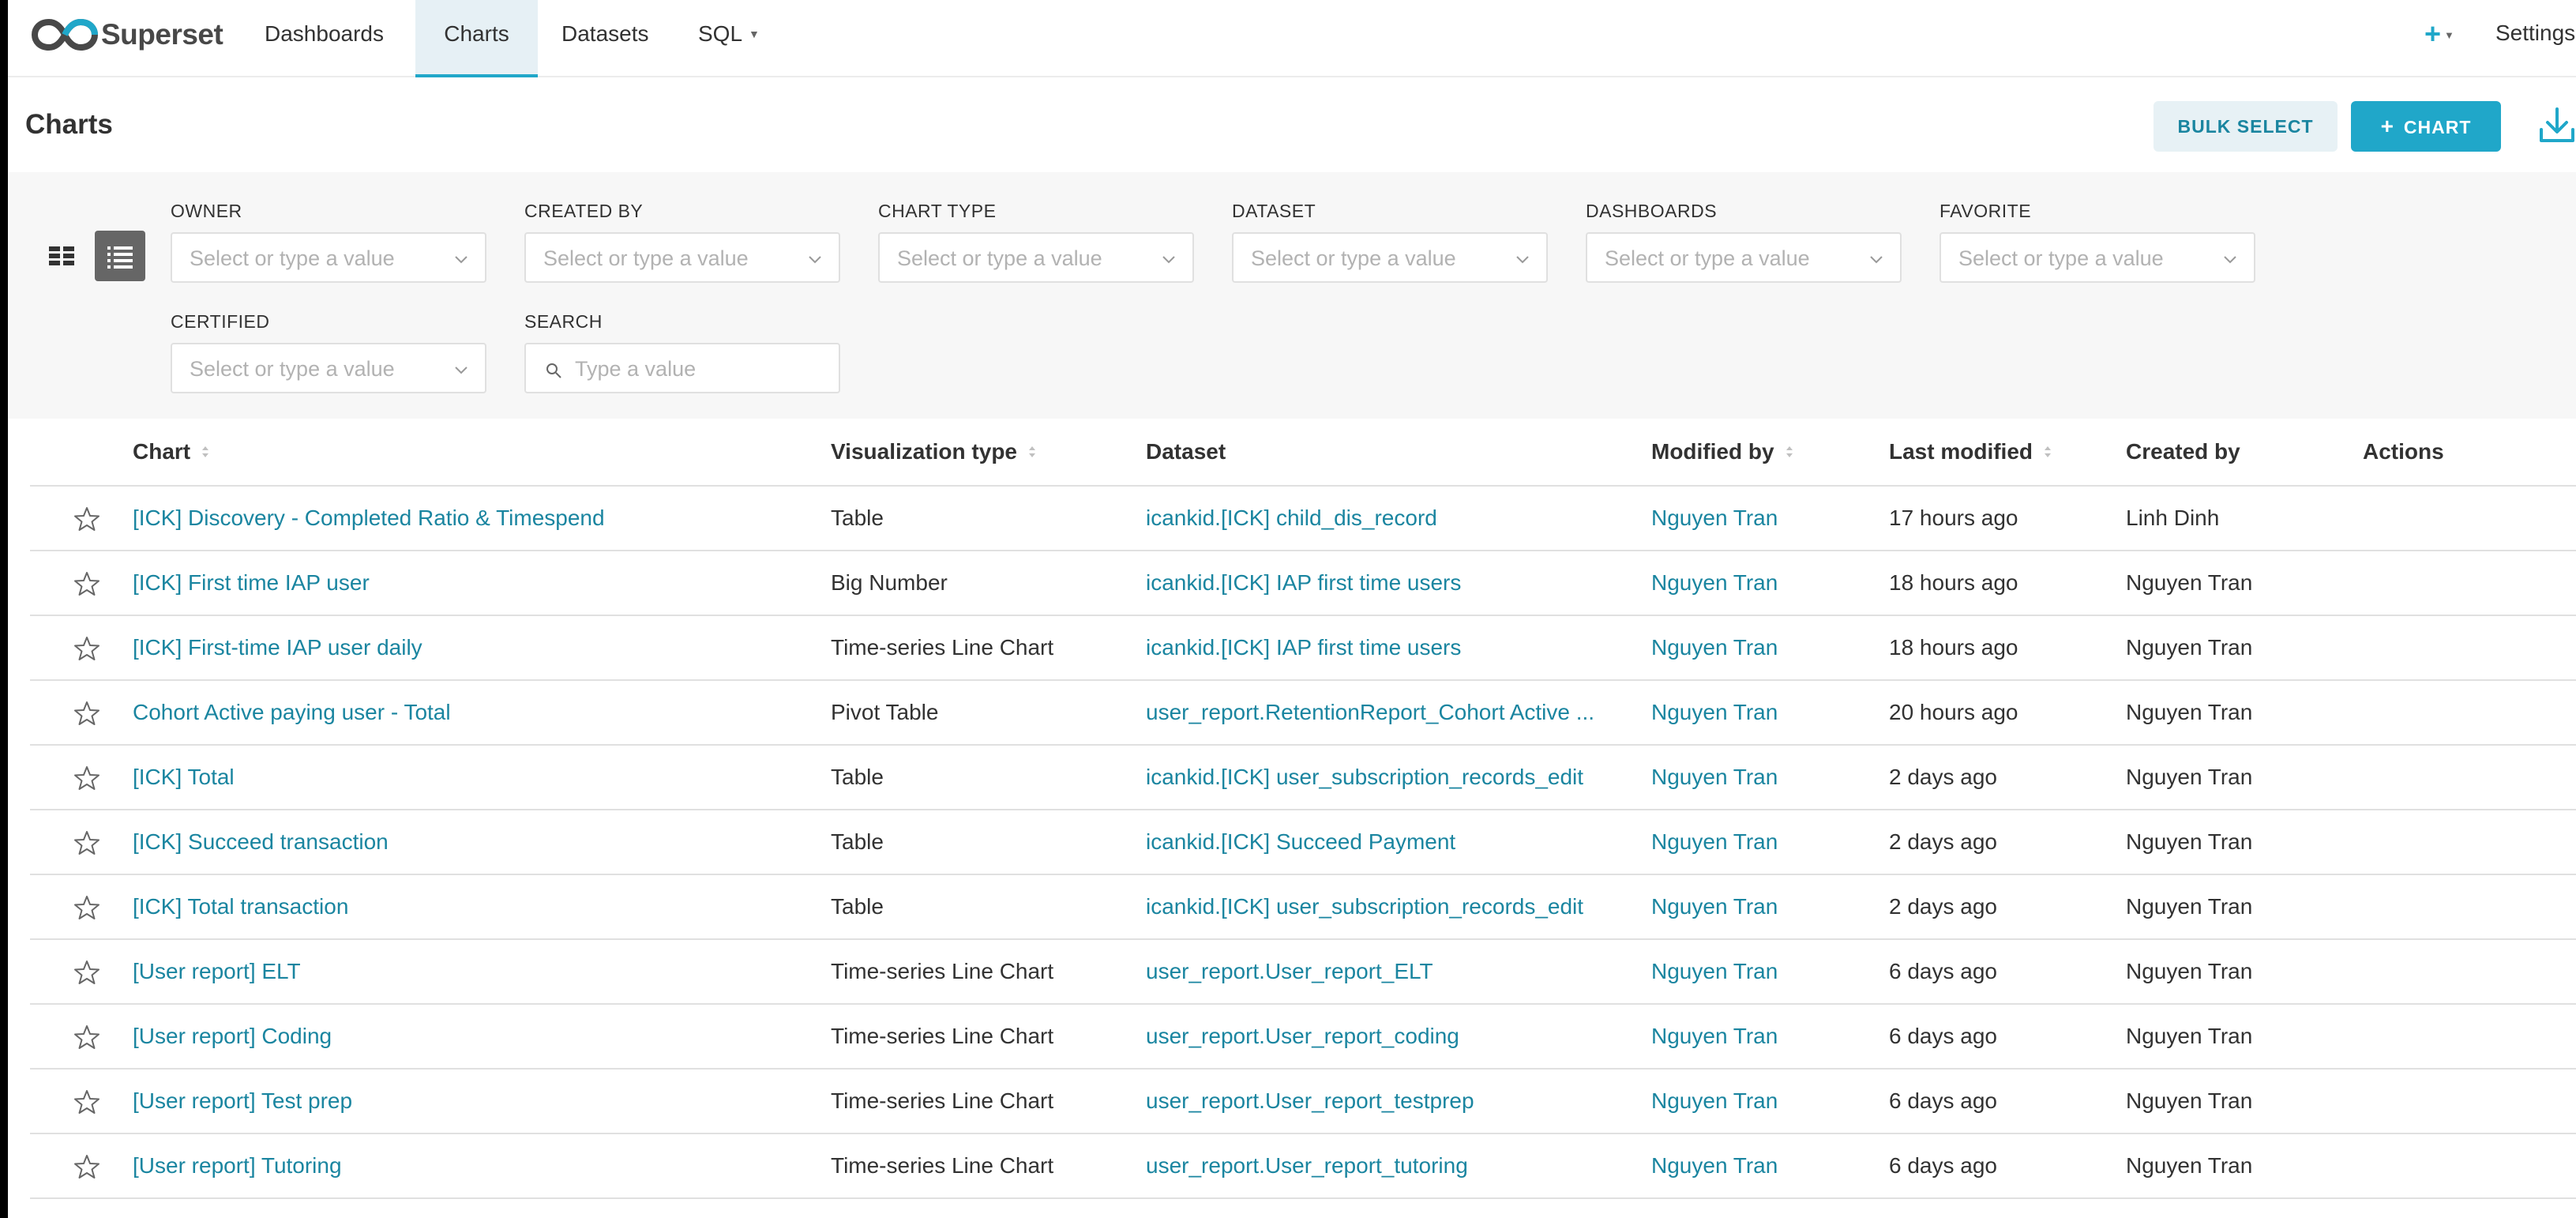 The width and height of the screenshot is (2576, 1218). Describe the element at coordinates (934, 451) in the screenshot. I see `column-header-viz-type: Visualization type` at that location.